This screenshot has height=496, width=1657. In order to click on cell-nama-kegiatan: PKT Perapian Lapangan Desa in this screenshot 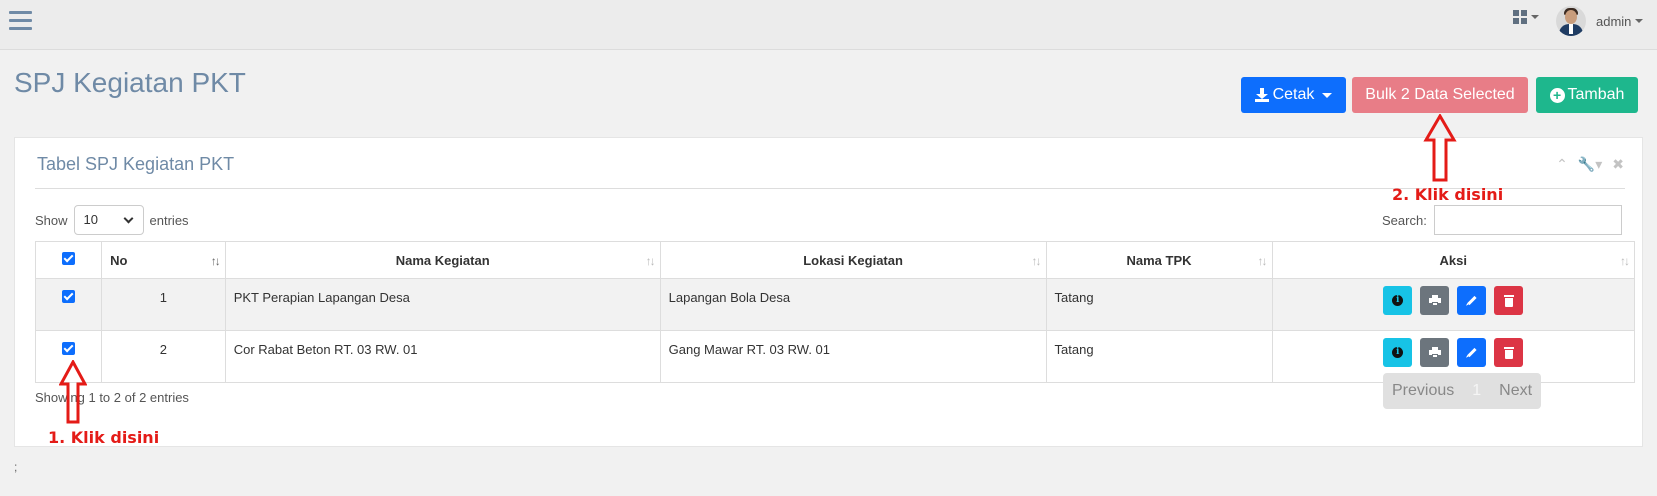, I will do `click(442, 304)`.